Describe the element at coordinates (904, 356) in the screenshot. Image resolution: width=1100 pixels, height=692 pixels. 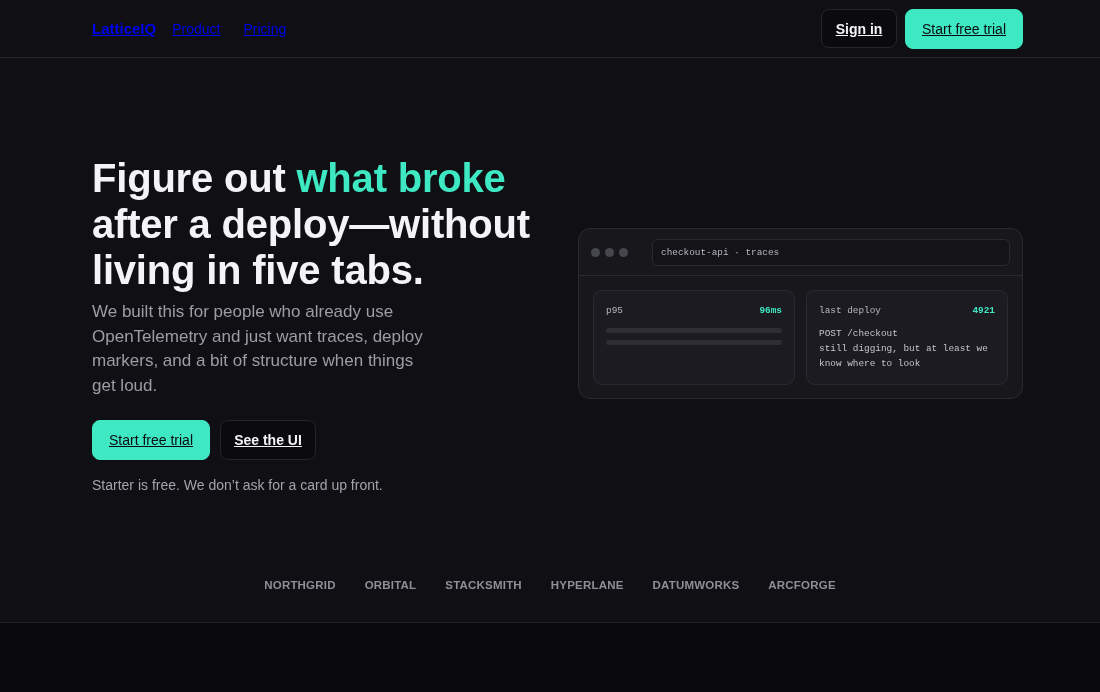
I see `card-text: still digging, but at least we know where to look` at that location.